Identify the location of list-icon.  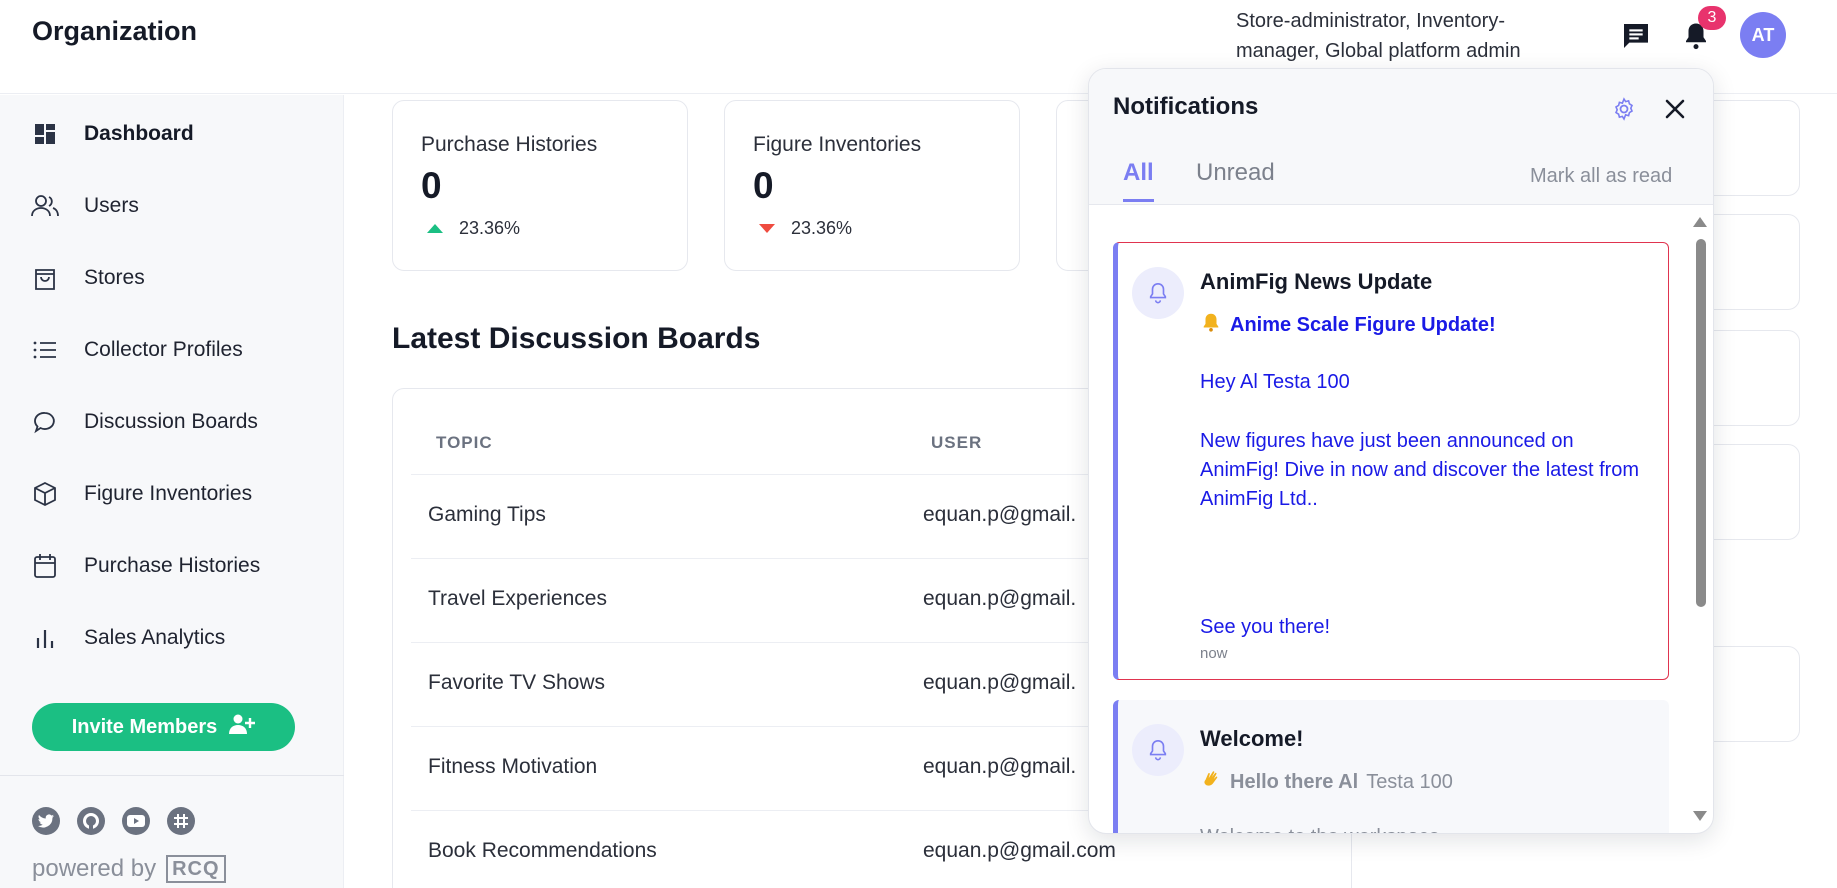
(45, 350).